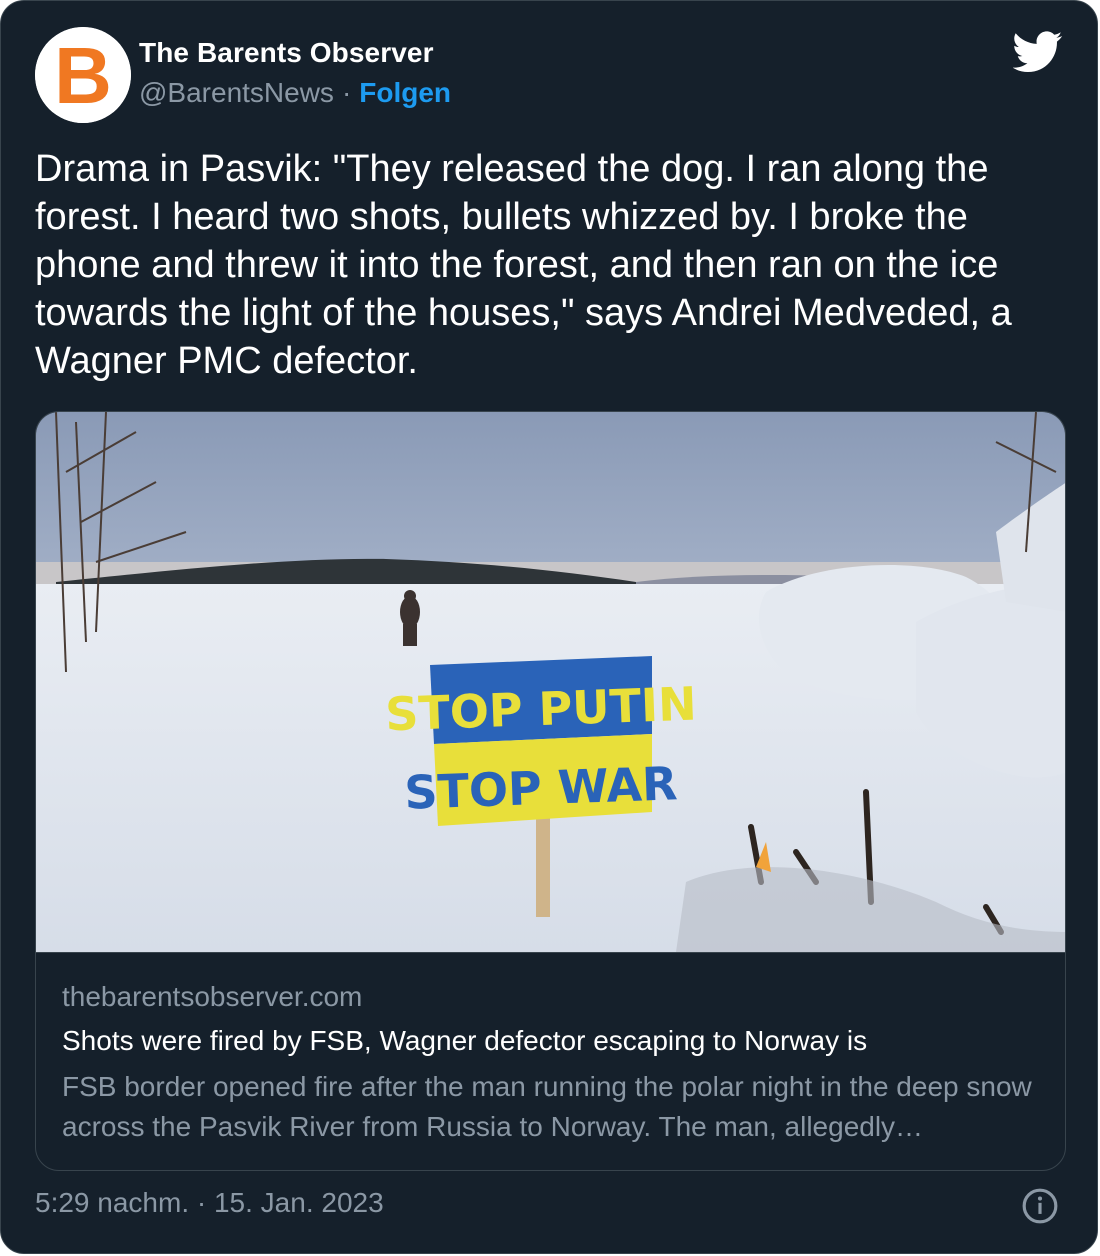  What do you see at coordinates (405, 92) in the screenshot?
I see `follow-button: Folgen` at bounding box center [405, 92].